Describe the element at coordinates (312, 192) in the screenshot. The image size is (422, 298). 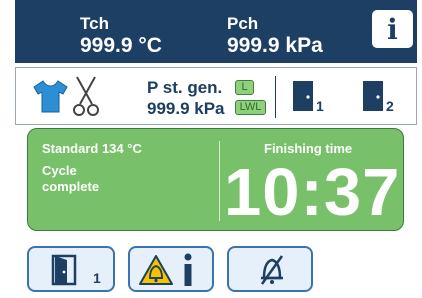
I see `finishing-time: 10:37` at that location.